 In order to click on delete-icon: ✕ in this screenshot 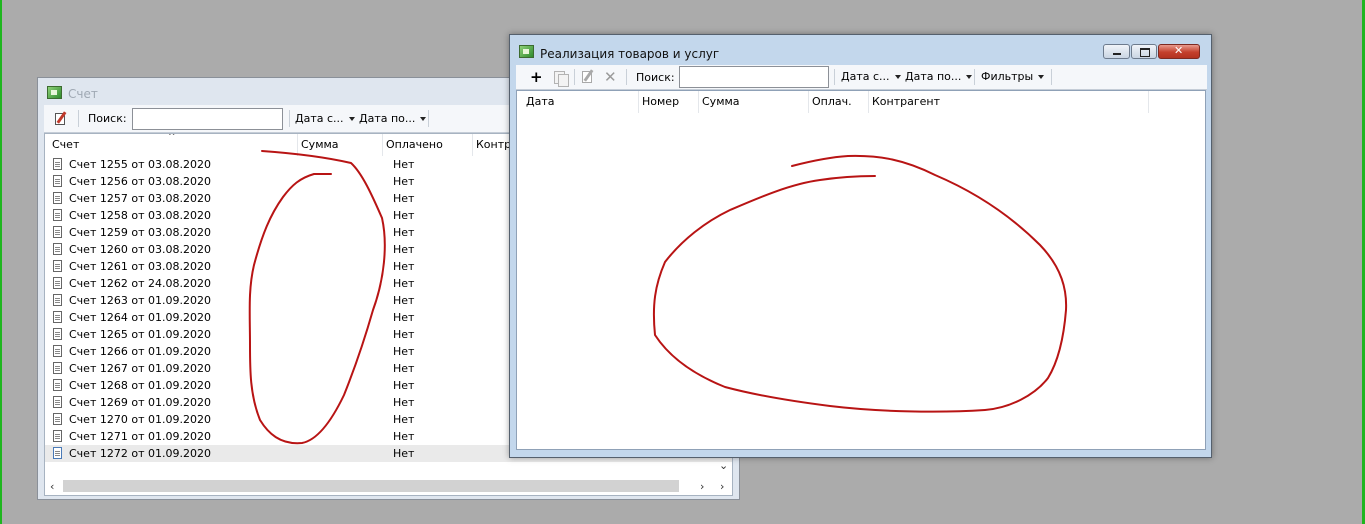, I will do `click(610, 77)`.